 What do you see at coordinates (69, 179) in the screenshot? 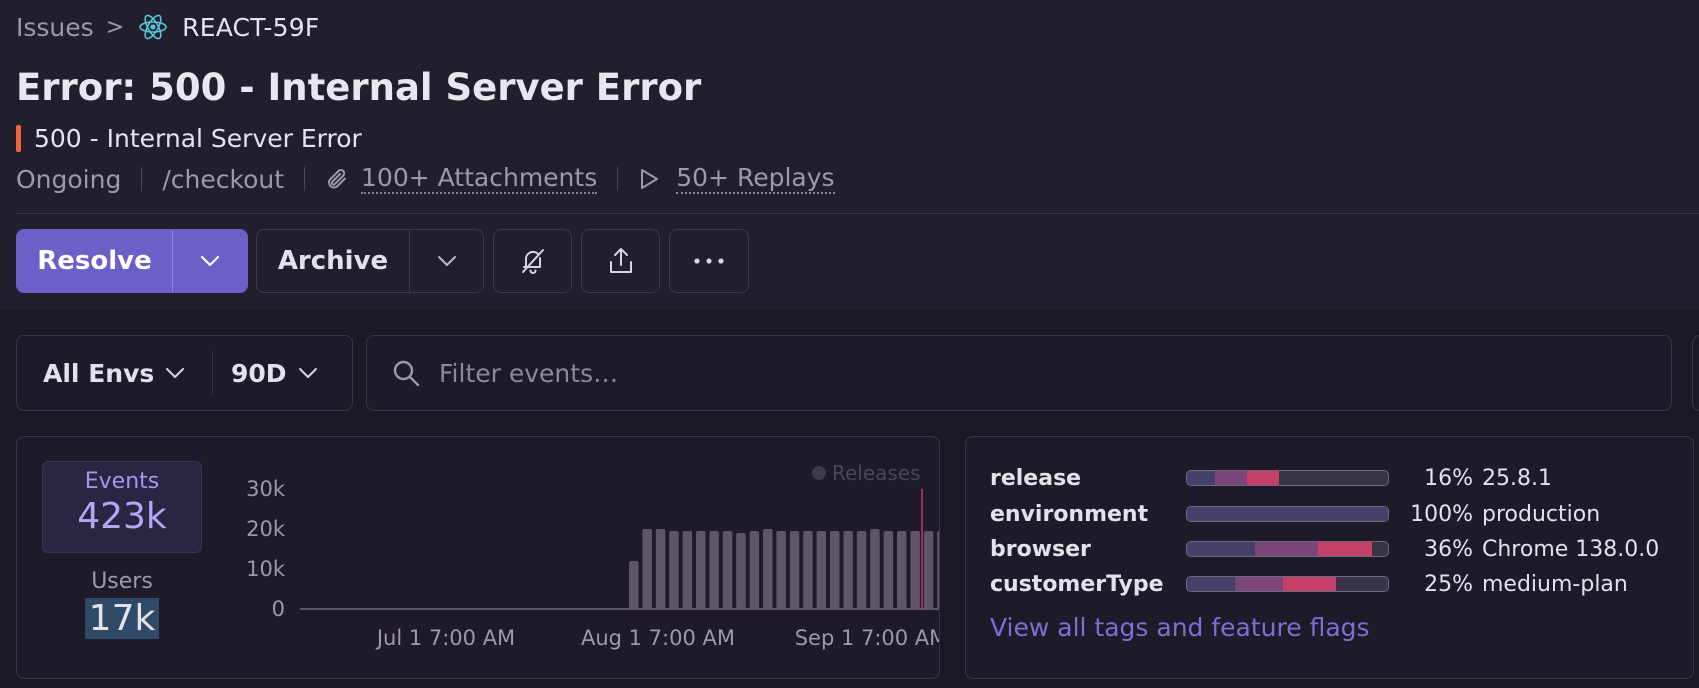
I see `status-label: Ongoing` at bounding box center [69, 179].